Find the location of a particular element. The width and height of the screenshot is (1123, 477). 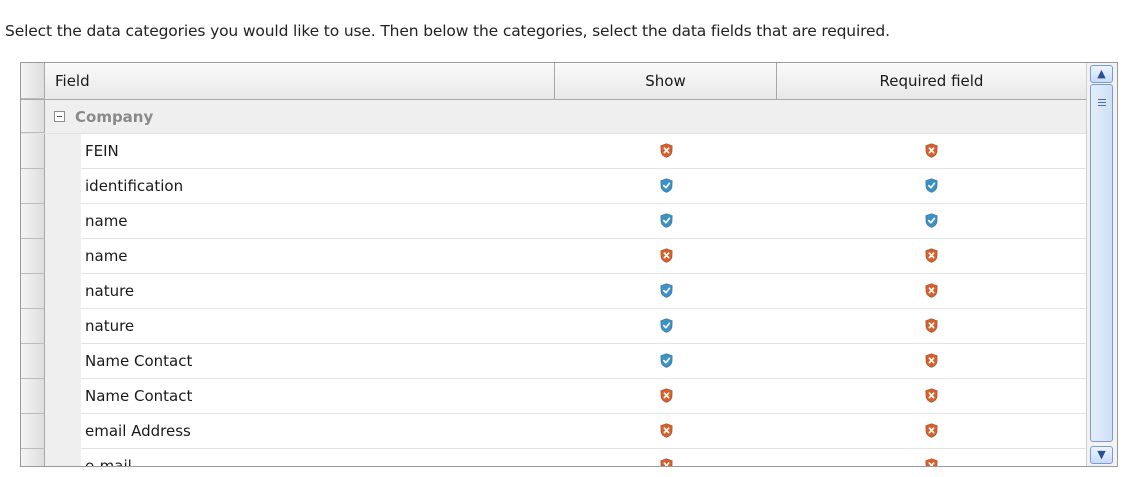

scroll-down-button: ▼ is located at coordinates (1101, 455).